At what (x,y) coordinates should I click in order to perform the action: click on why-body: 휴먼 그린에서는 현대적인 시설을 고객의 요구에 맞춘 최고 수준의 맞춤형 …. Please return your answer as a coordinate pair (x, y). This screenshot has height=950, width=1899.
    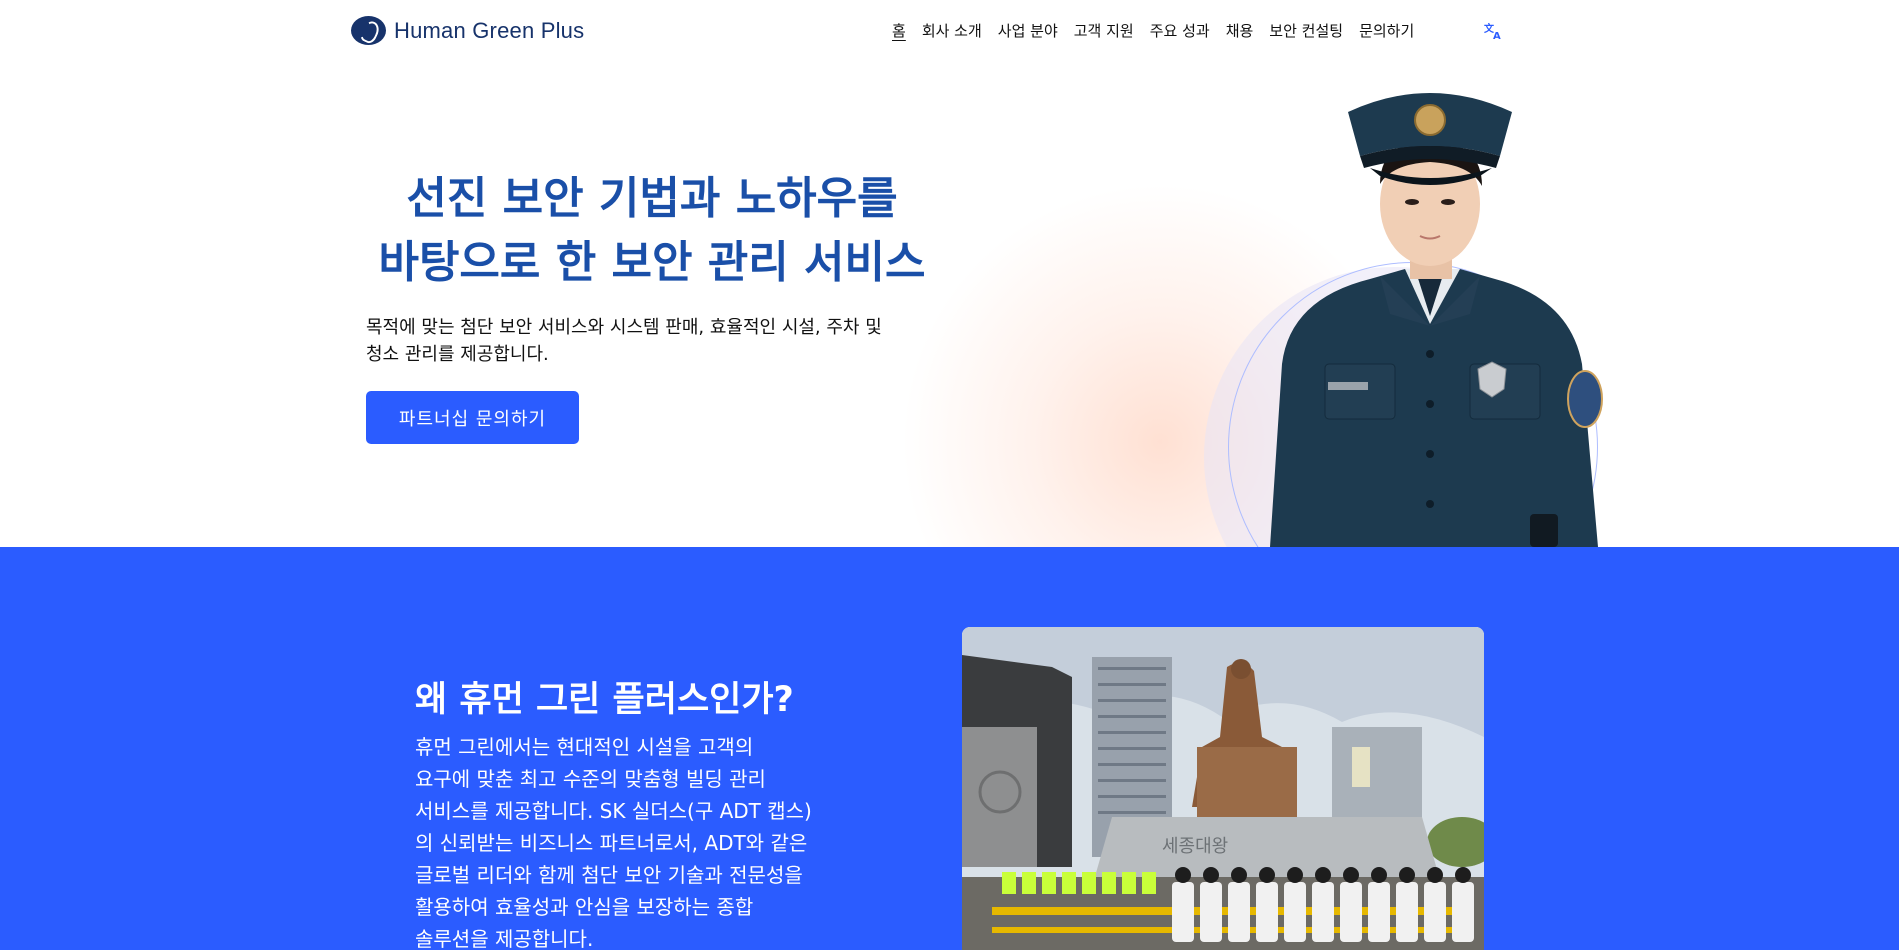
    Looking at the image, I should click on (630, 840).